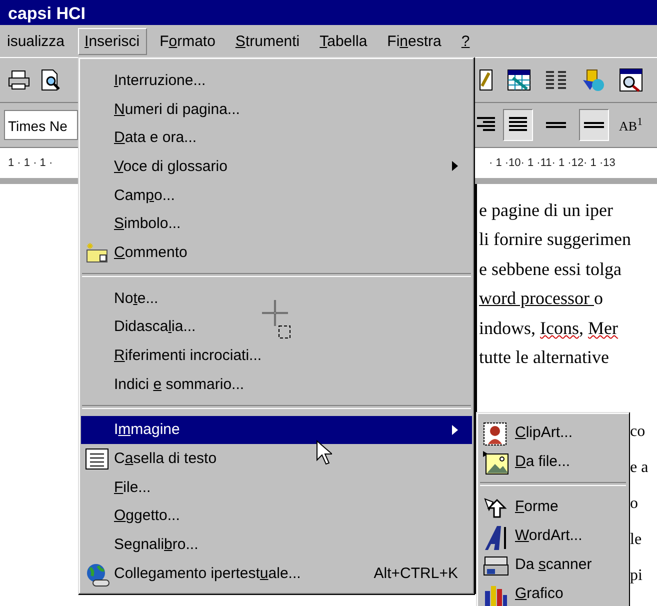  I want to click on menu-item: Casella di testo, so click(276, 458).